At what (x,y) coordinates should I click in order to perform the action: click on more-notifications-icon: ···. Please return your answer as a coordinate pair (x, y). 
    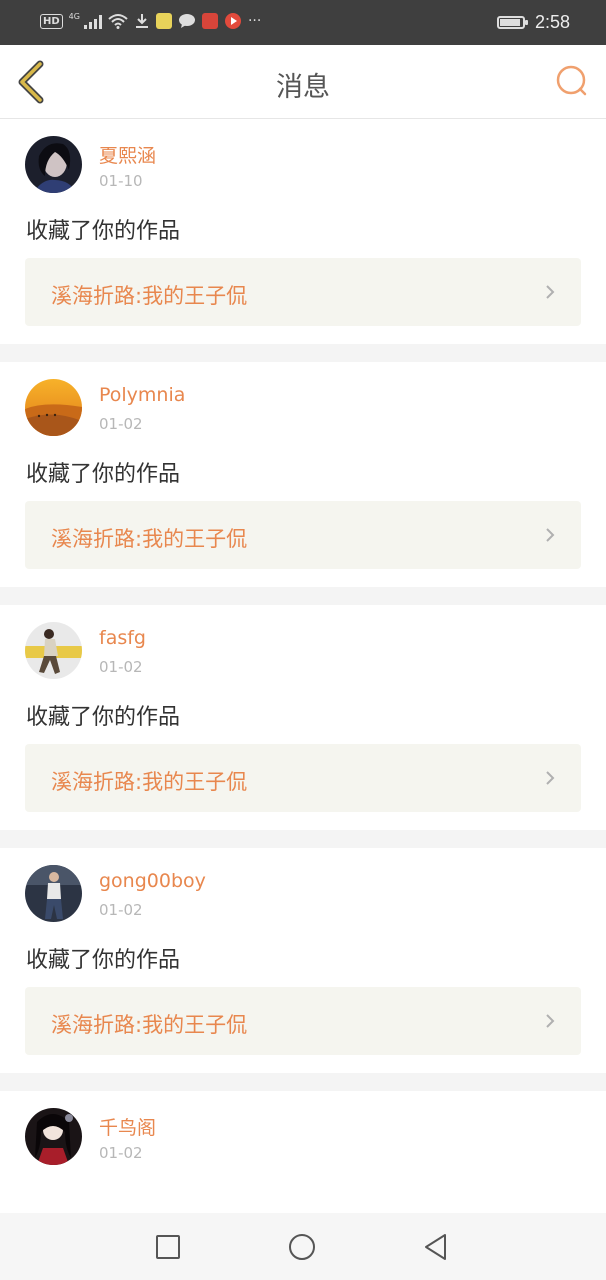
    Looking at the image, I should click on (254, 21).